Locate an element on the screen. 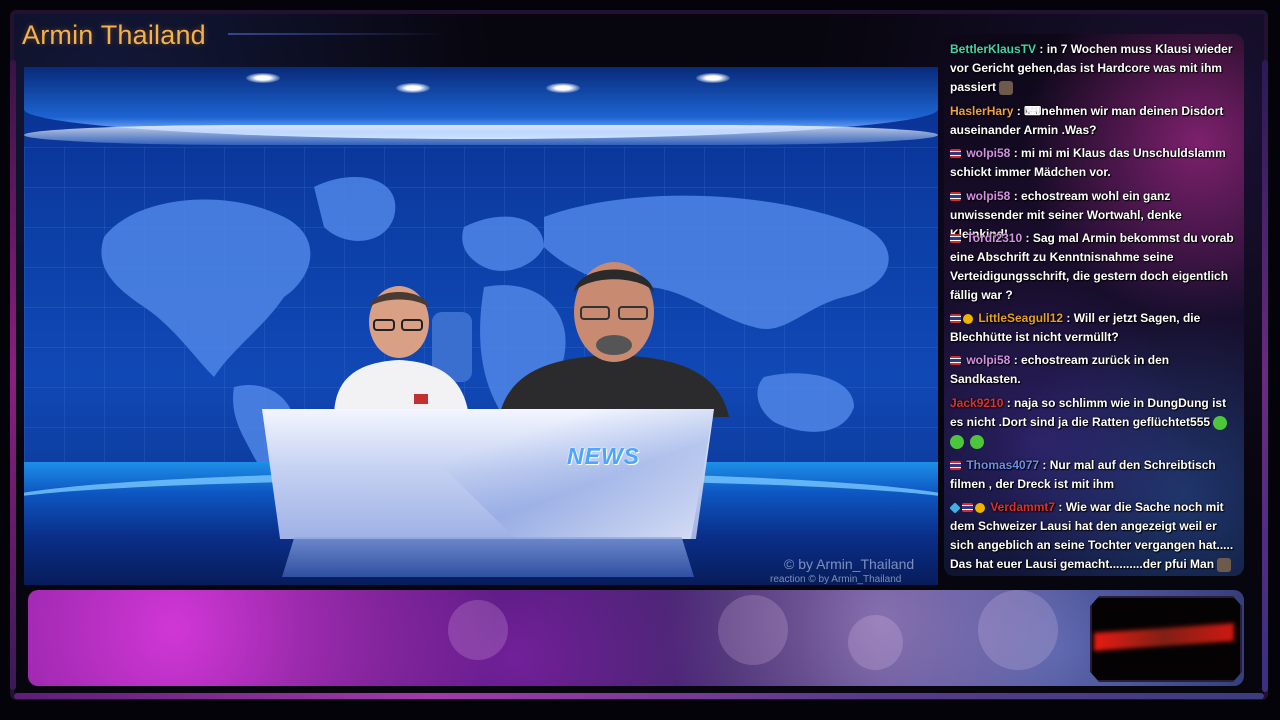 The image size is (1280, 720). chat-username: Tordi2310 is located at coordinates (994, 238).